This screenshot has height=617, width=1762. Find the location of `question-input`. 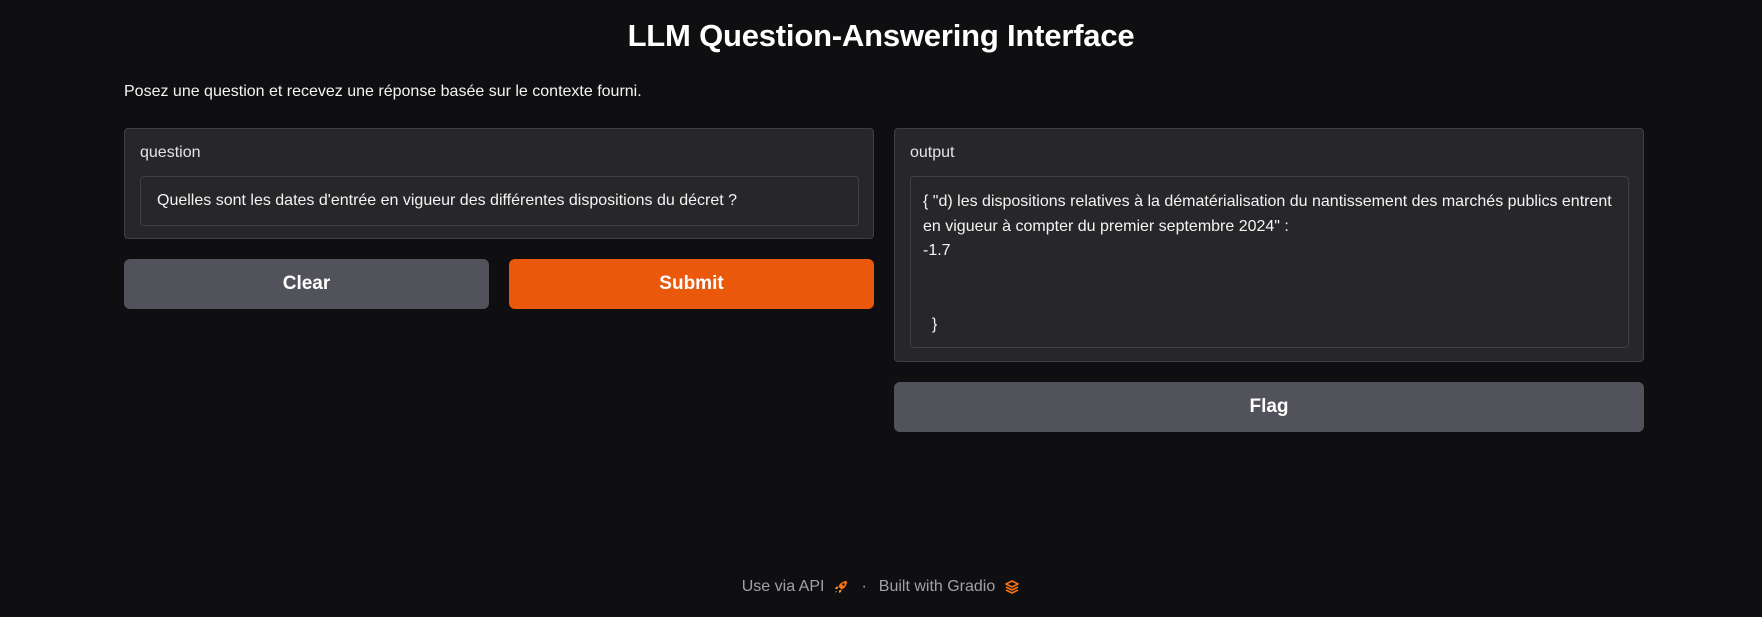

question-input is located at coordinates (499, 201).